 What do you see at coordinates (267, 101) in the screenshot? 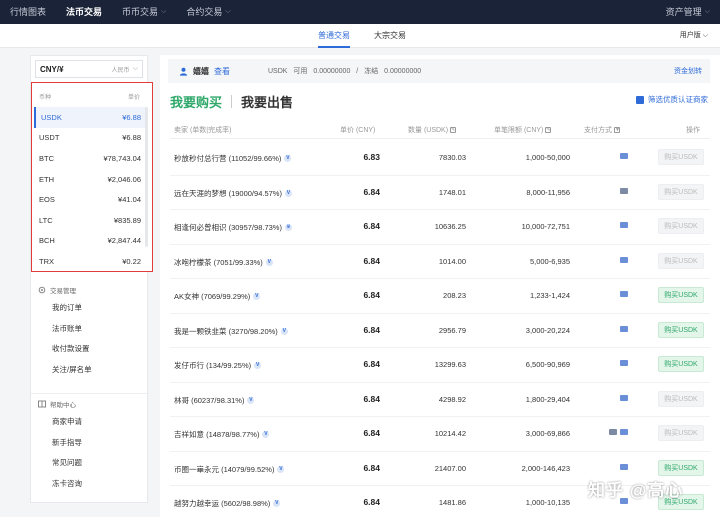
I see `tab-sell: 我要出售` at bounding box center [267, 101].